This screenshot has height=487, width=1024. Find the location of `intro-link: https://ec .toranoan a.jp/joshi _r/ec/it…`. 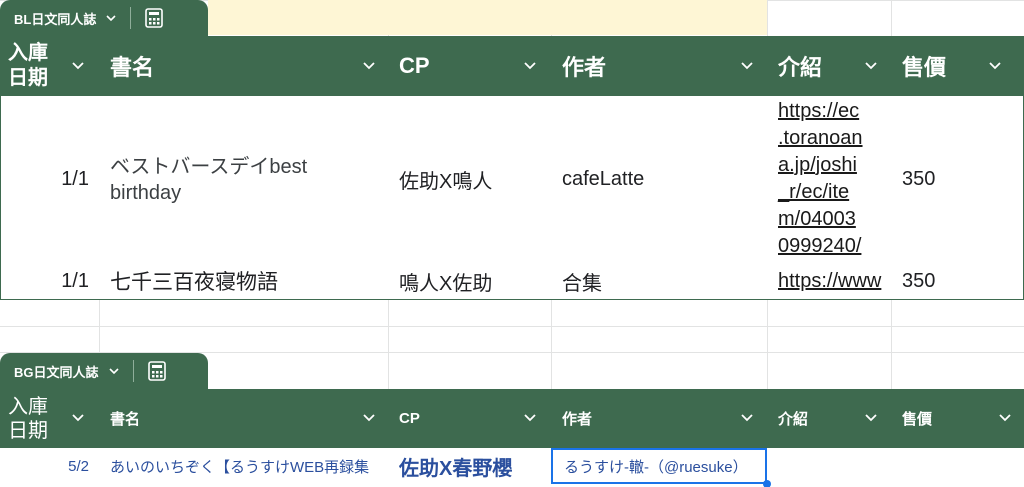

intro-link: https://ec .toranoan a.jp/joshi _r/ec/it… is located at coordinates (829, 179).